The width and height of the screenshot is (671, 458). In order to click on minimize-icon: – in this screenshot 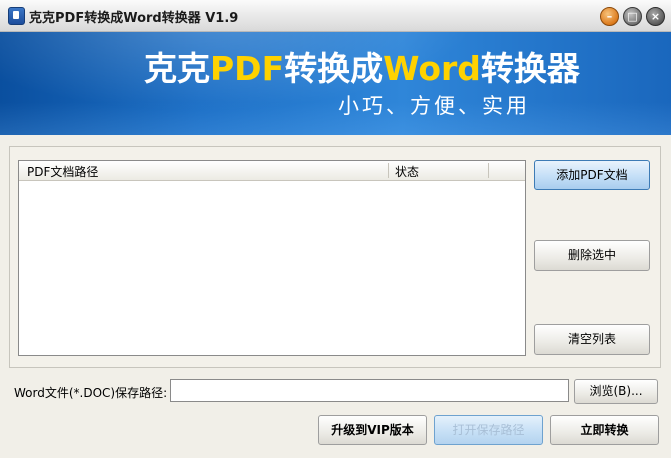, I will do `click(609, 16)`.